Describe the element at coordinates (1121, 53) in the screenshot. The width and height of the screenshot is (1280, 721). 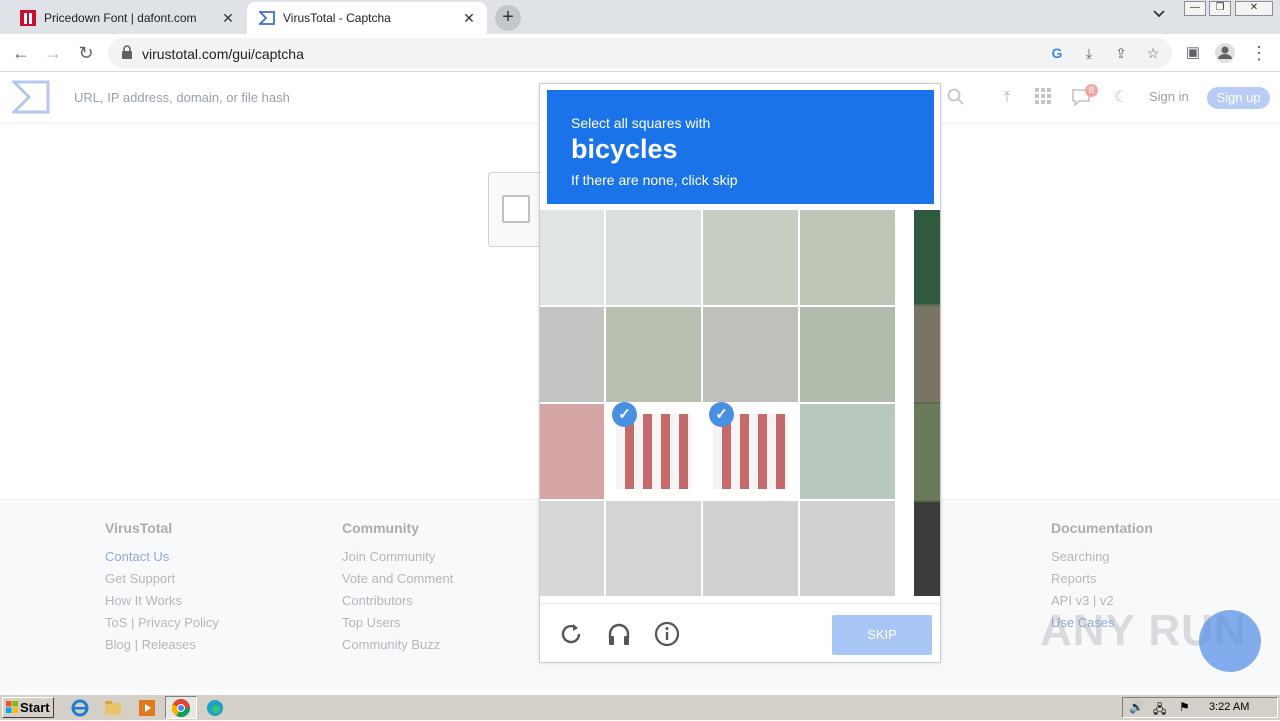
I see `share-icon: ⇪` at that location.